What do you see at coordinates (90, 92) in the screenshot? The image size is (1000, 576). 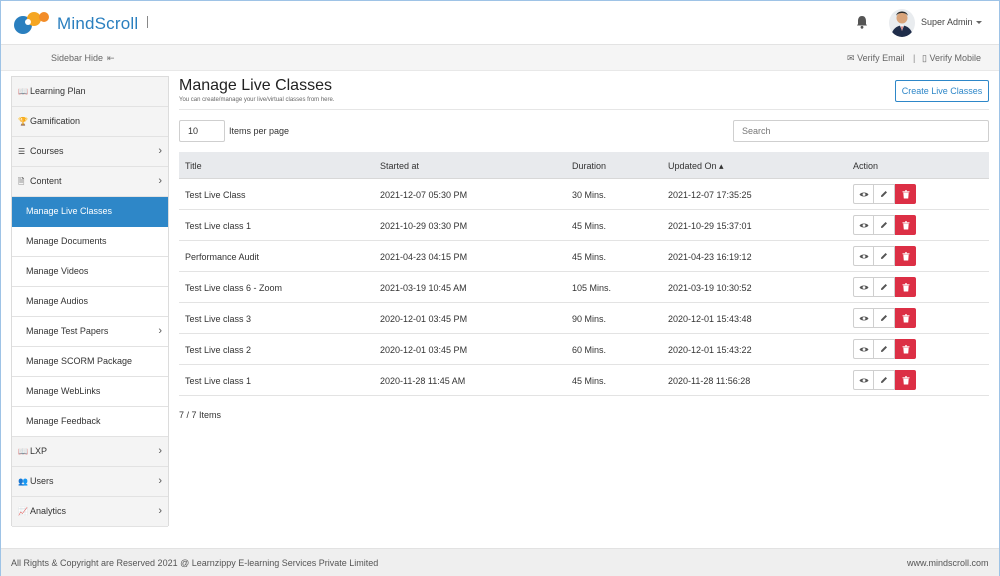 I see `sidebar-item-learning-plan: 📖 Learning Plan` at bounding box center [90, 92].